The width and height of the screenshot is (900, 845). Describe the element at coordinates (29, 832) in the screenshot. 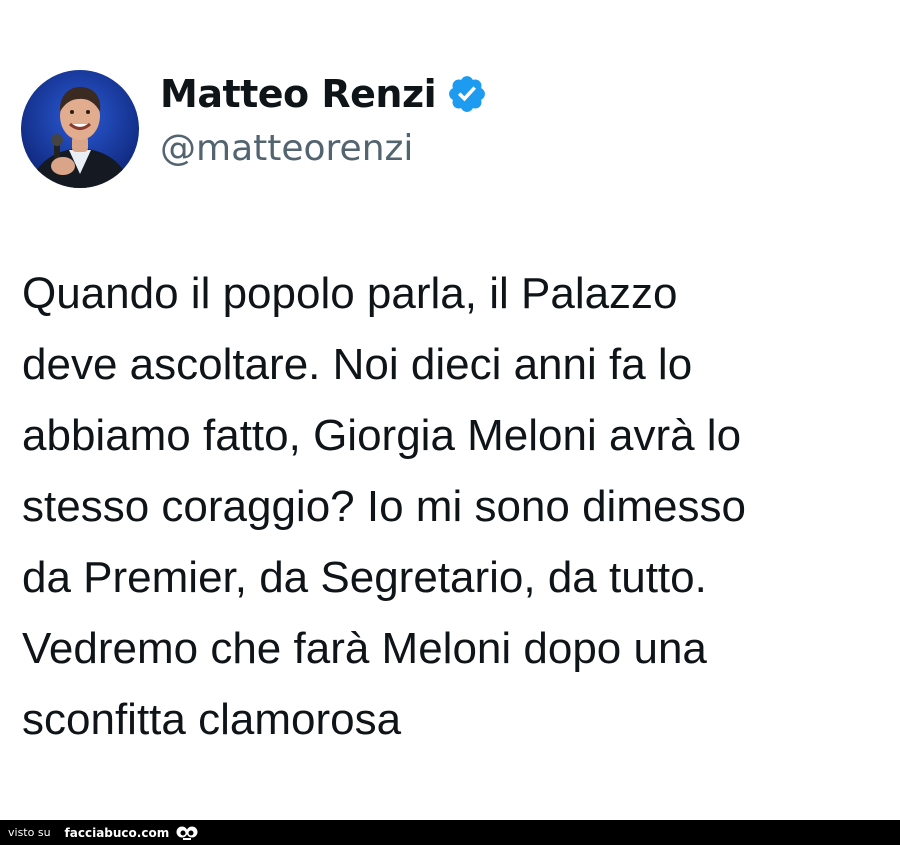

I see `footer-prefix: visto su` at that location.